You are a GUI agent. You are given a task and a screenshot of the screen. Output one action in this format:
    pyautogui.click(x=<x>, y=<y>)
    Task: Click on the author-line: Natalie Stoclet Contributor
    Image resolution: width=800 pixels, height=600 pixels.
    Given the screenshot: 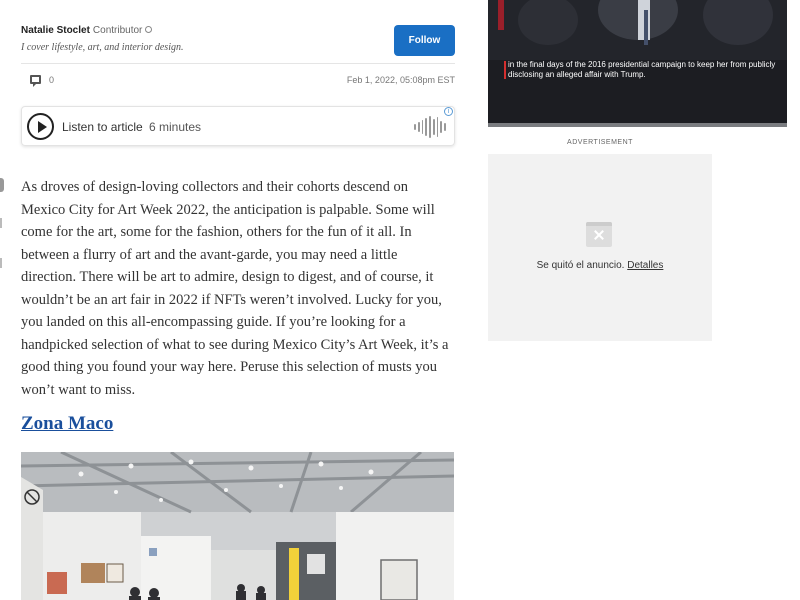 What is the action you would take?
    pyautogui.click(x=238, y=31)
    